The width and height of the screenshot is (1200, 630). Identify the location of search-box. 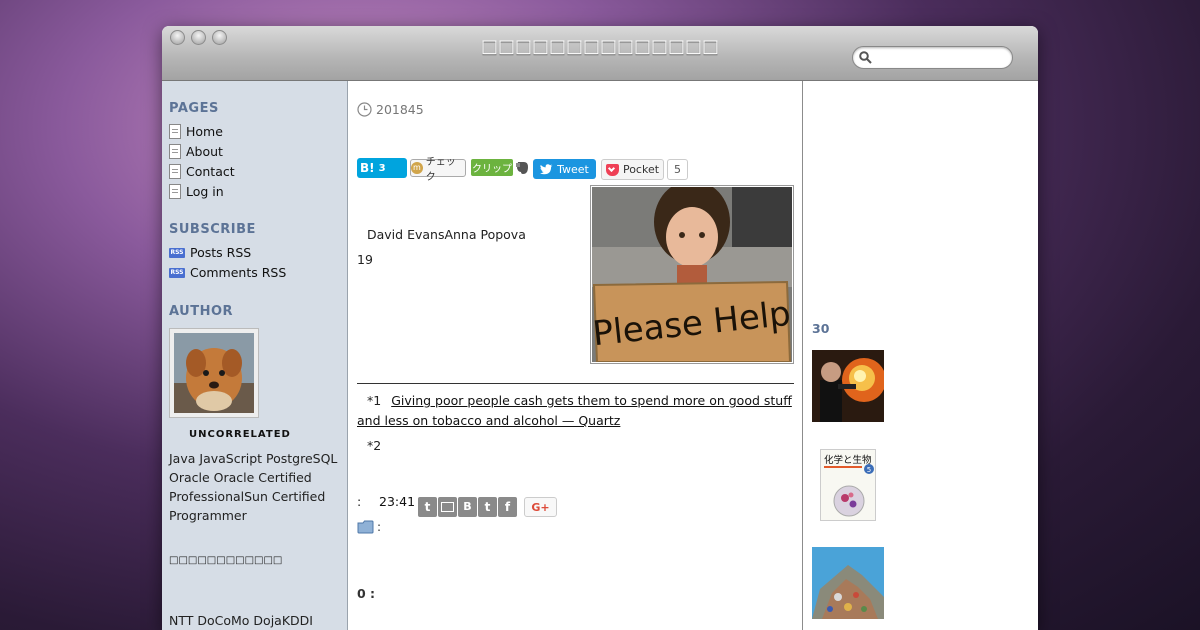
(932, 57).